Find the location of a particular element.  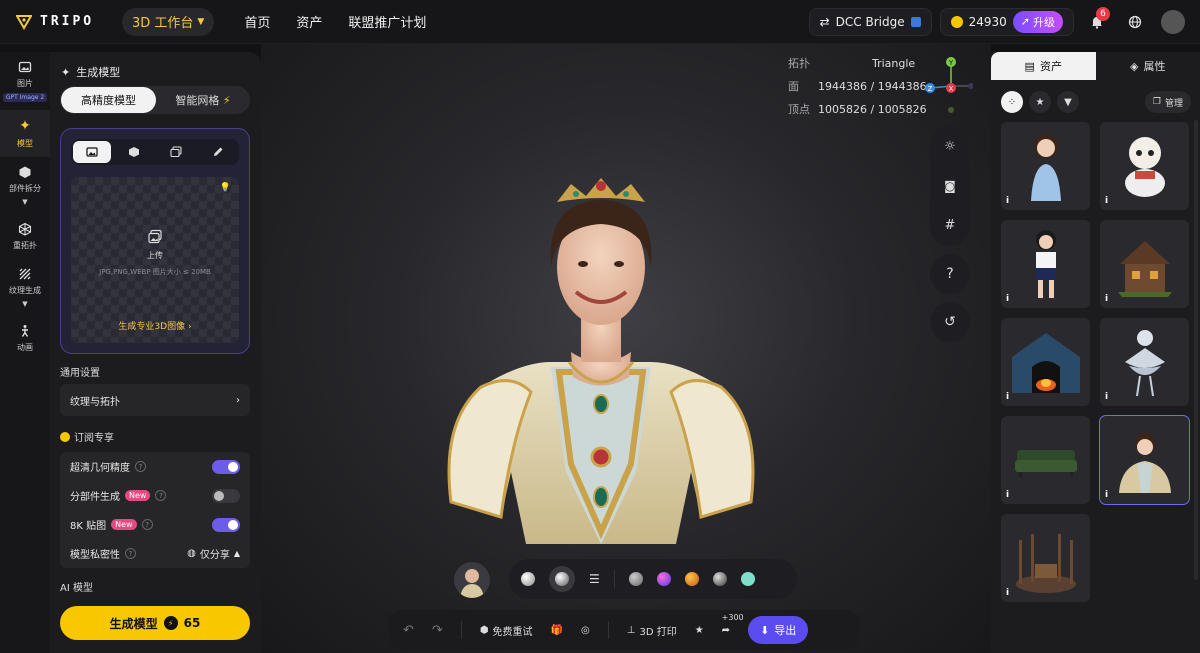

notifications-button: 6 is located at coordinates (1097, 21).